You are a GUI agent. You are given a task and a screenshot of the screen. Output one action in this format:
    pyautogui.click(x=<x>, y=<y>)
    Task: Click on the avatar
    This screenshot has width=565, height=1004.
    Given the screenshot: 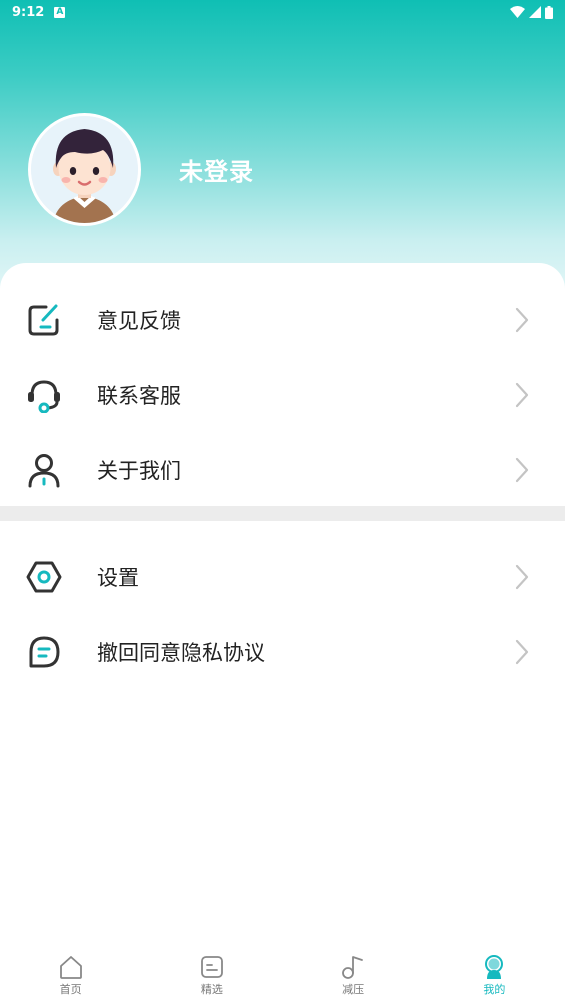 What is the action you would take?
    pyautogui.click(x=84, y=169)
    